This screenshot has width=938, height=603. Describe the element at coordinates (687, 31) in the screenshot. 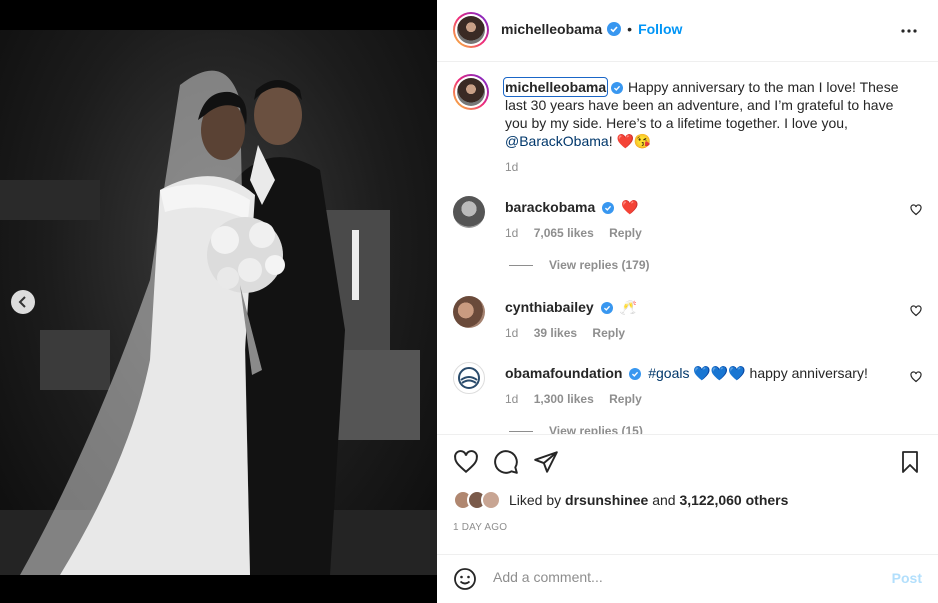

I see `post-header: michelleobama • Follow` at that location.